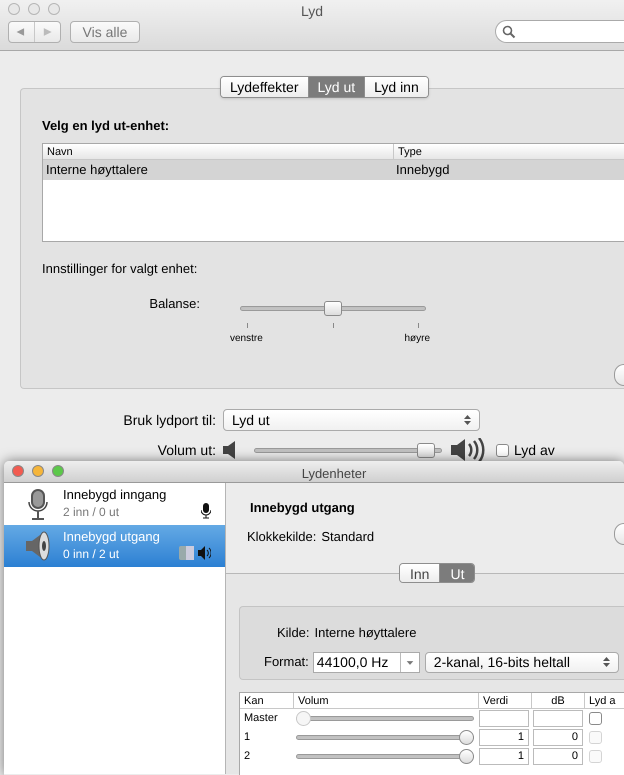 This screenshot has height=775, width=624. Describe the element at coordinates (264, 87) in the screenshot. I see `tab: Lydeffekter` at that location.